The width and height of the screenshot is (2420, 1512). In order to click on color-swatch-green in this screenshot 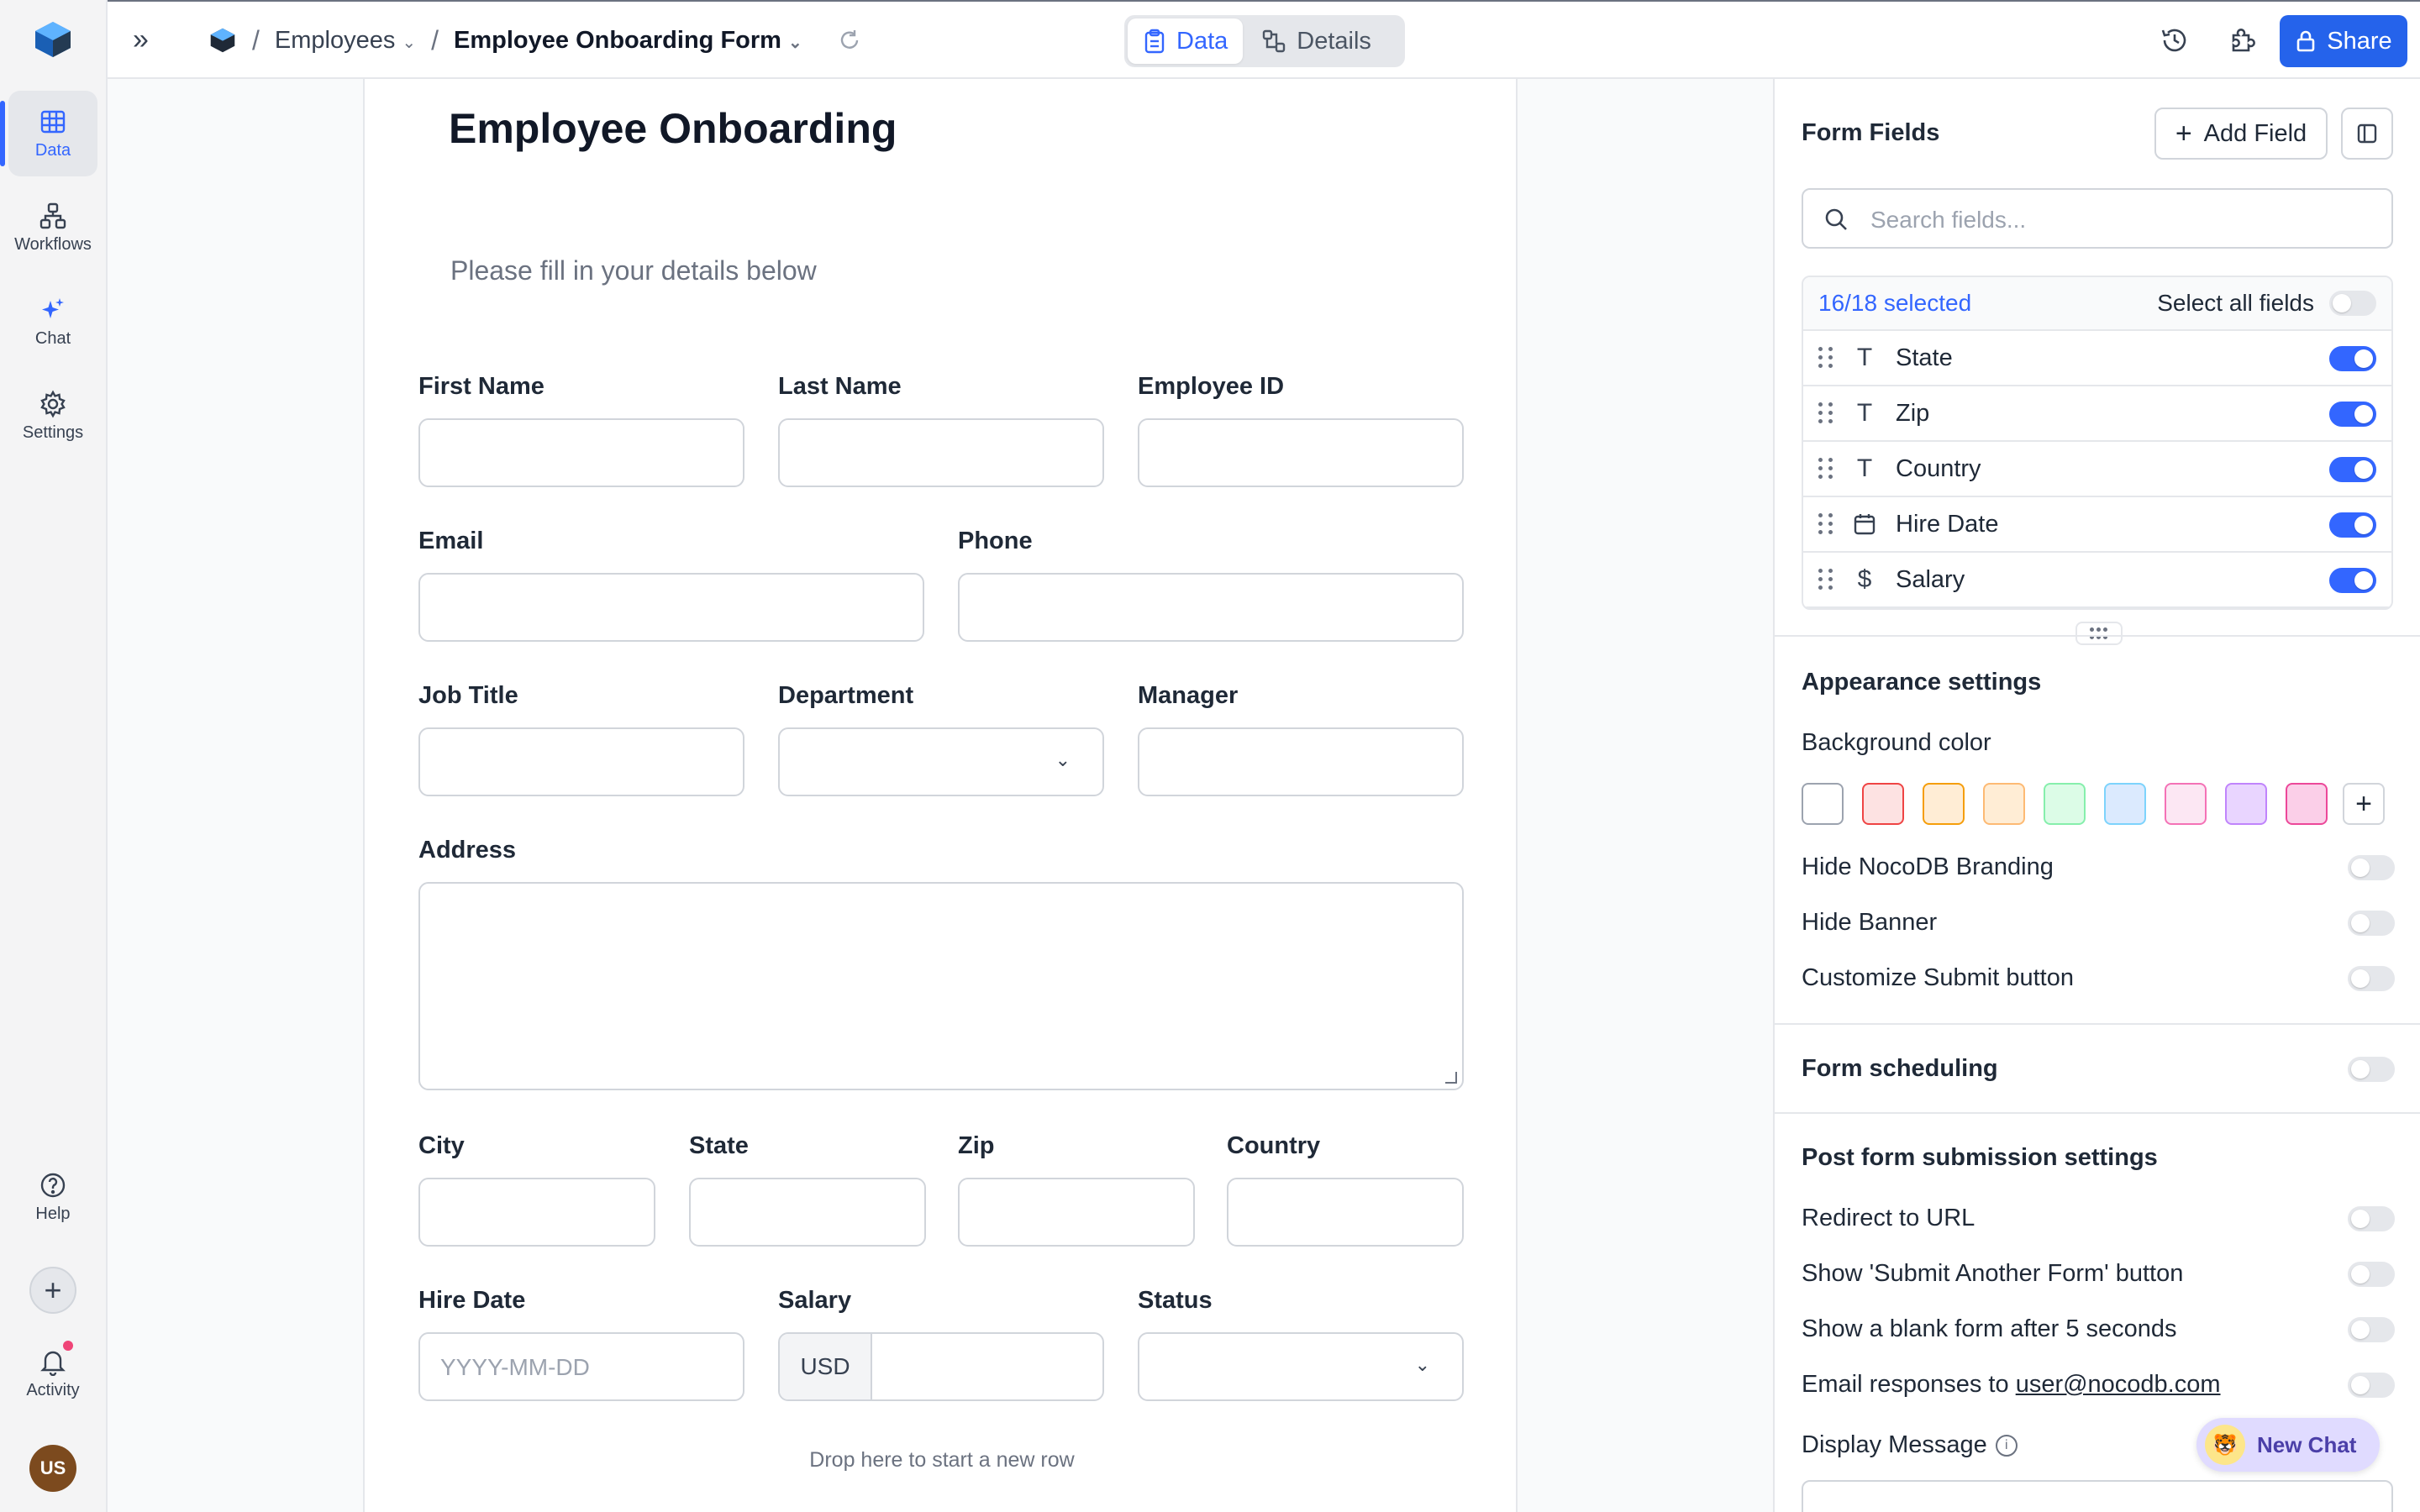, I will do `click(2065, 804)`.